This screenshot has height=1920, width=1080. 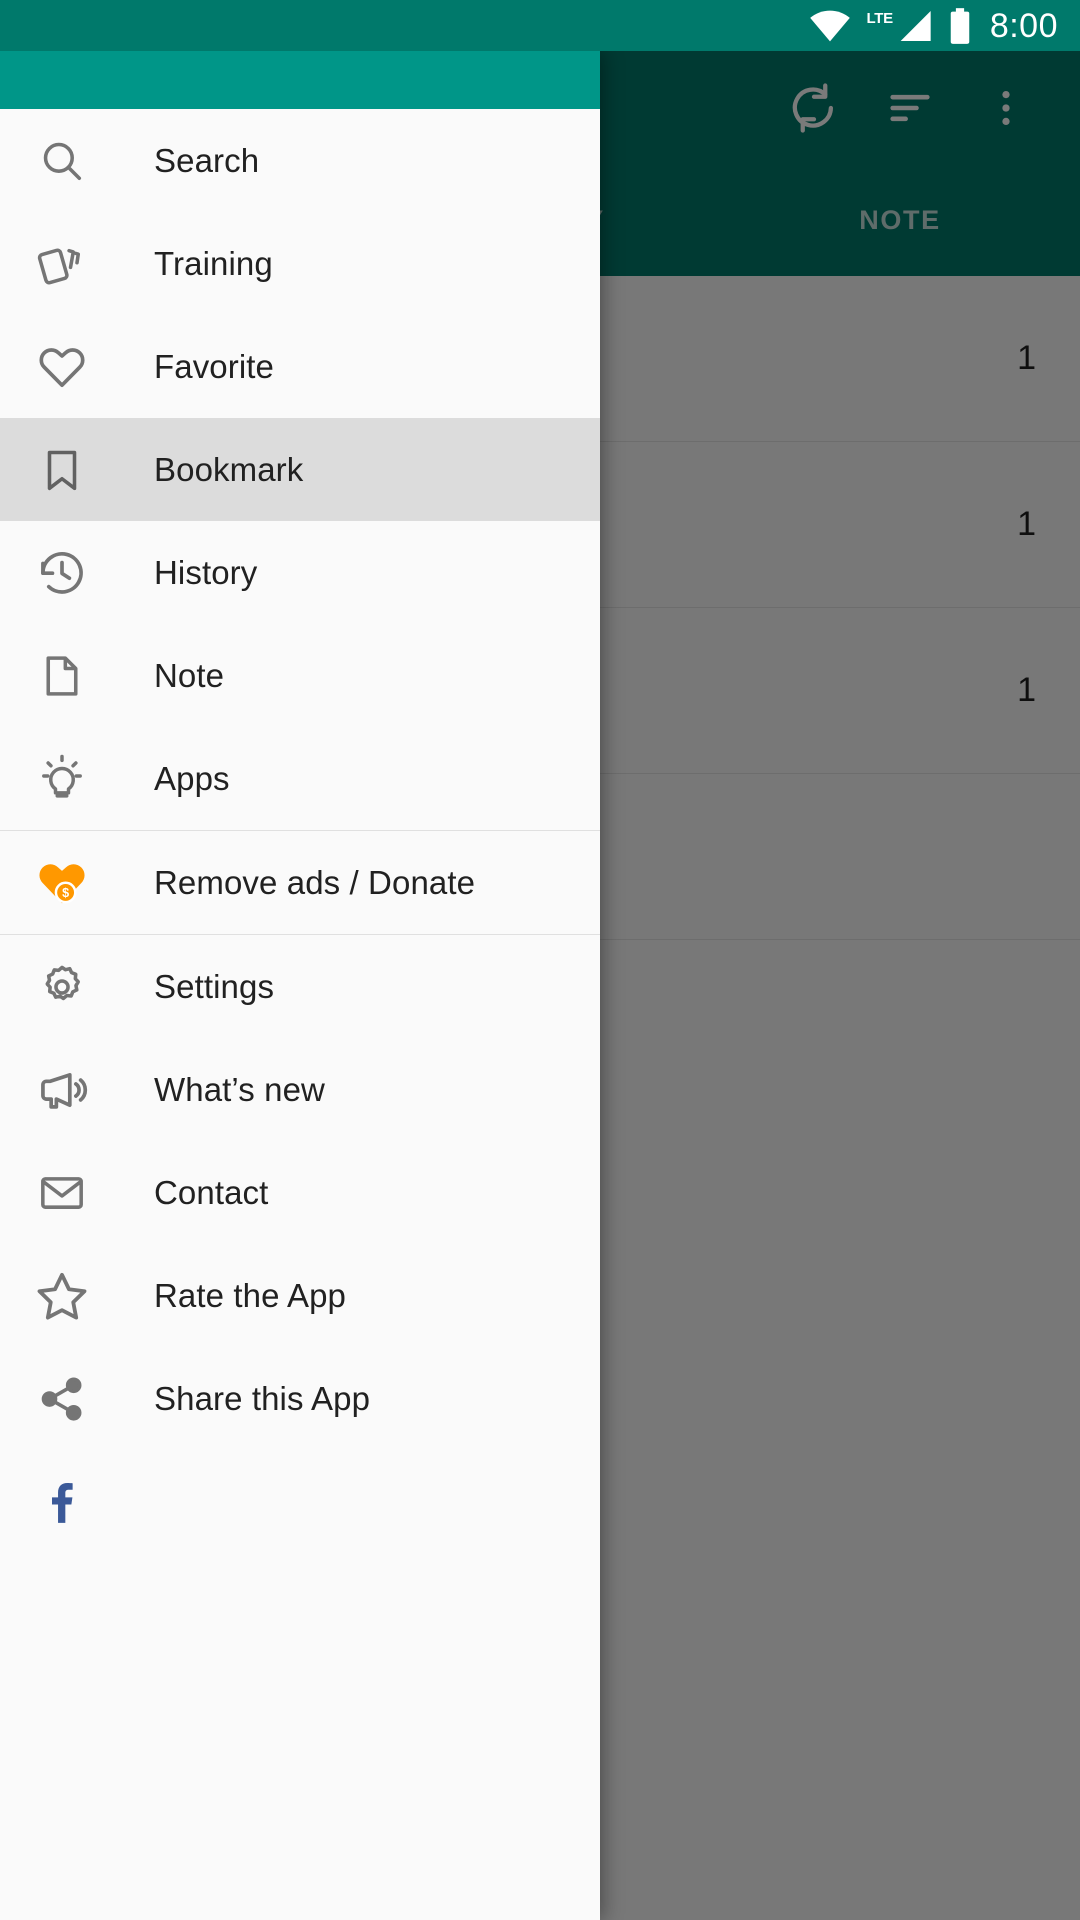 What do you see at coordinates (62, 367) in the screenshot?
I see `heart-outline-icon` at bounding box center [62, 367].